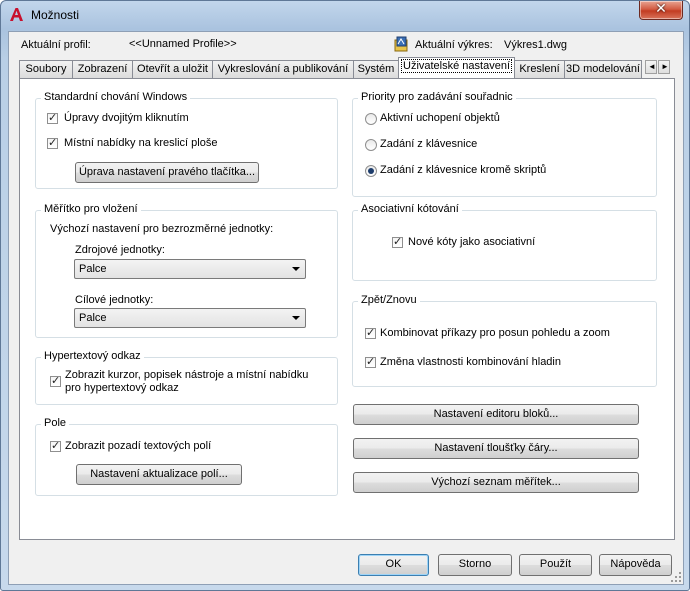 This screenshot has width=690, height=591. Describe the element at coordinates (535, 45) in the screenshot. I see `drawing-value: Výkres1.dwg` at that location.